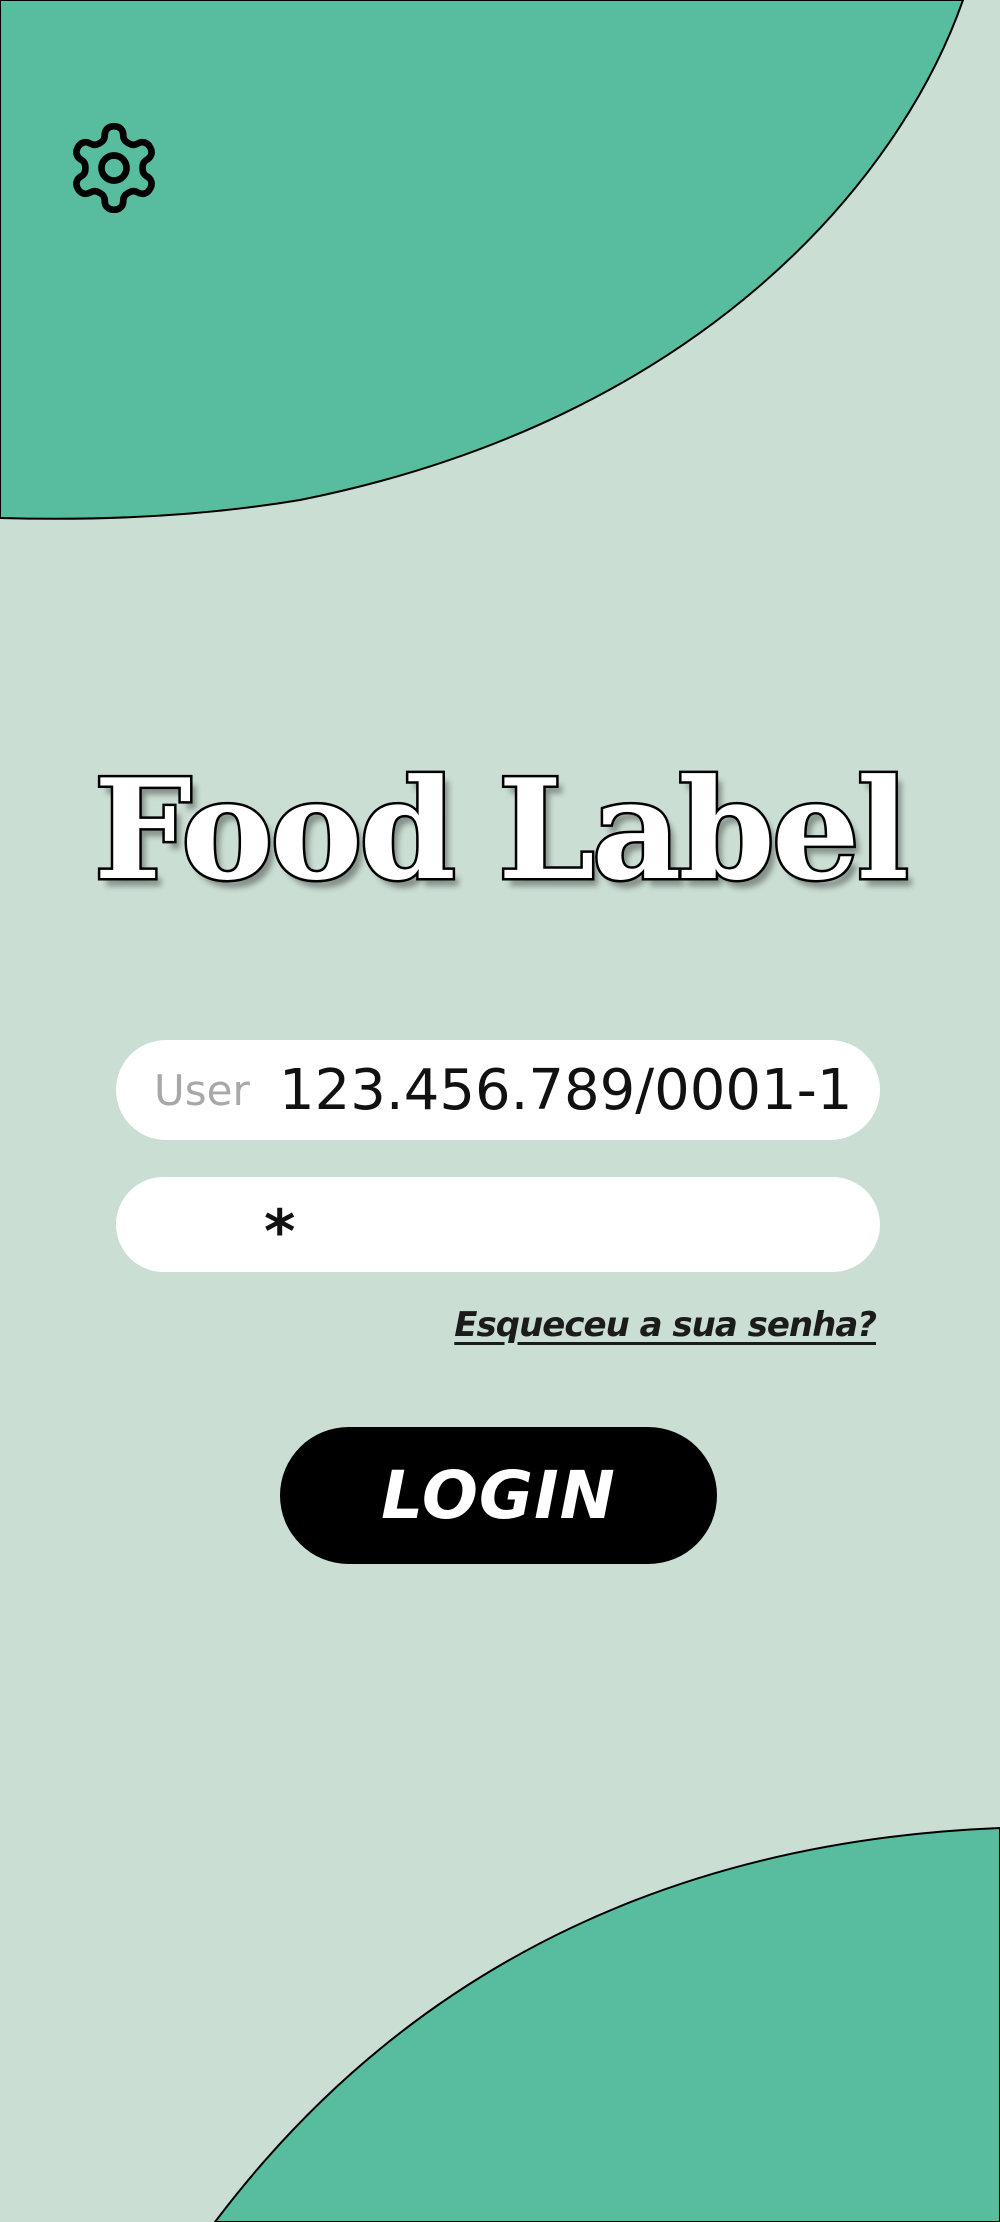  Describe the element at coordinates (202, 1090) in the screenshot. I see `user-label: User` at that location.